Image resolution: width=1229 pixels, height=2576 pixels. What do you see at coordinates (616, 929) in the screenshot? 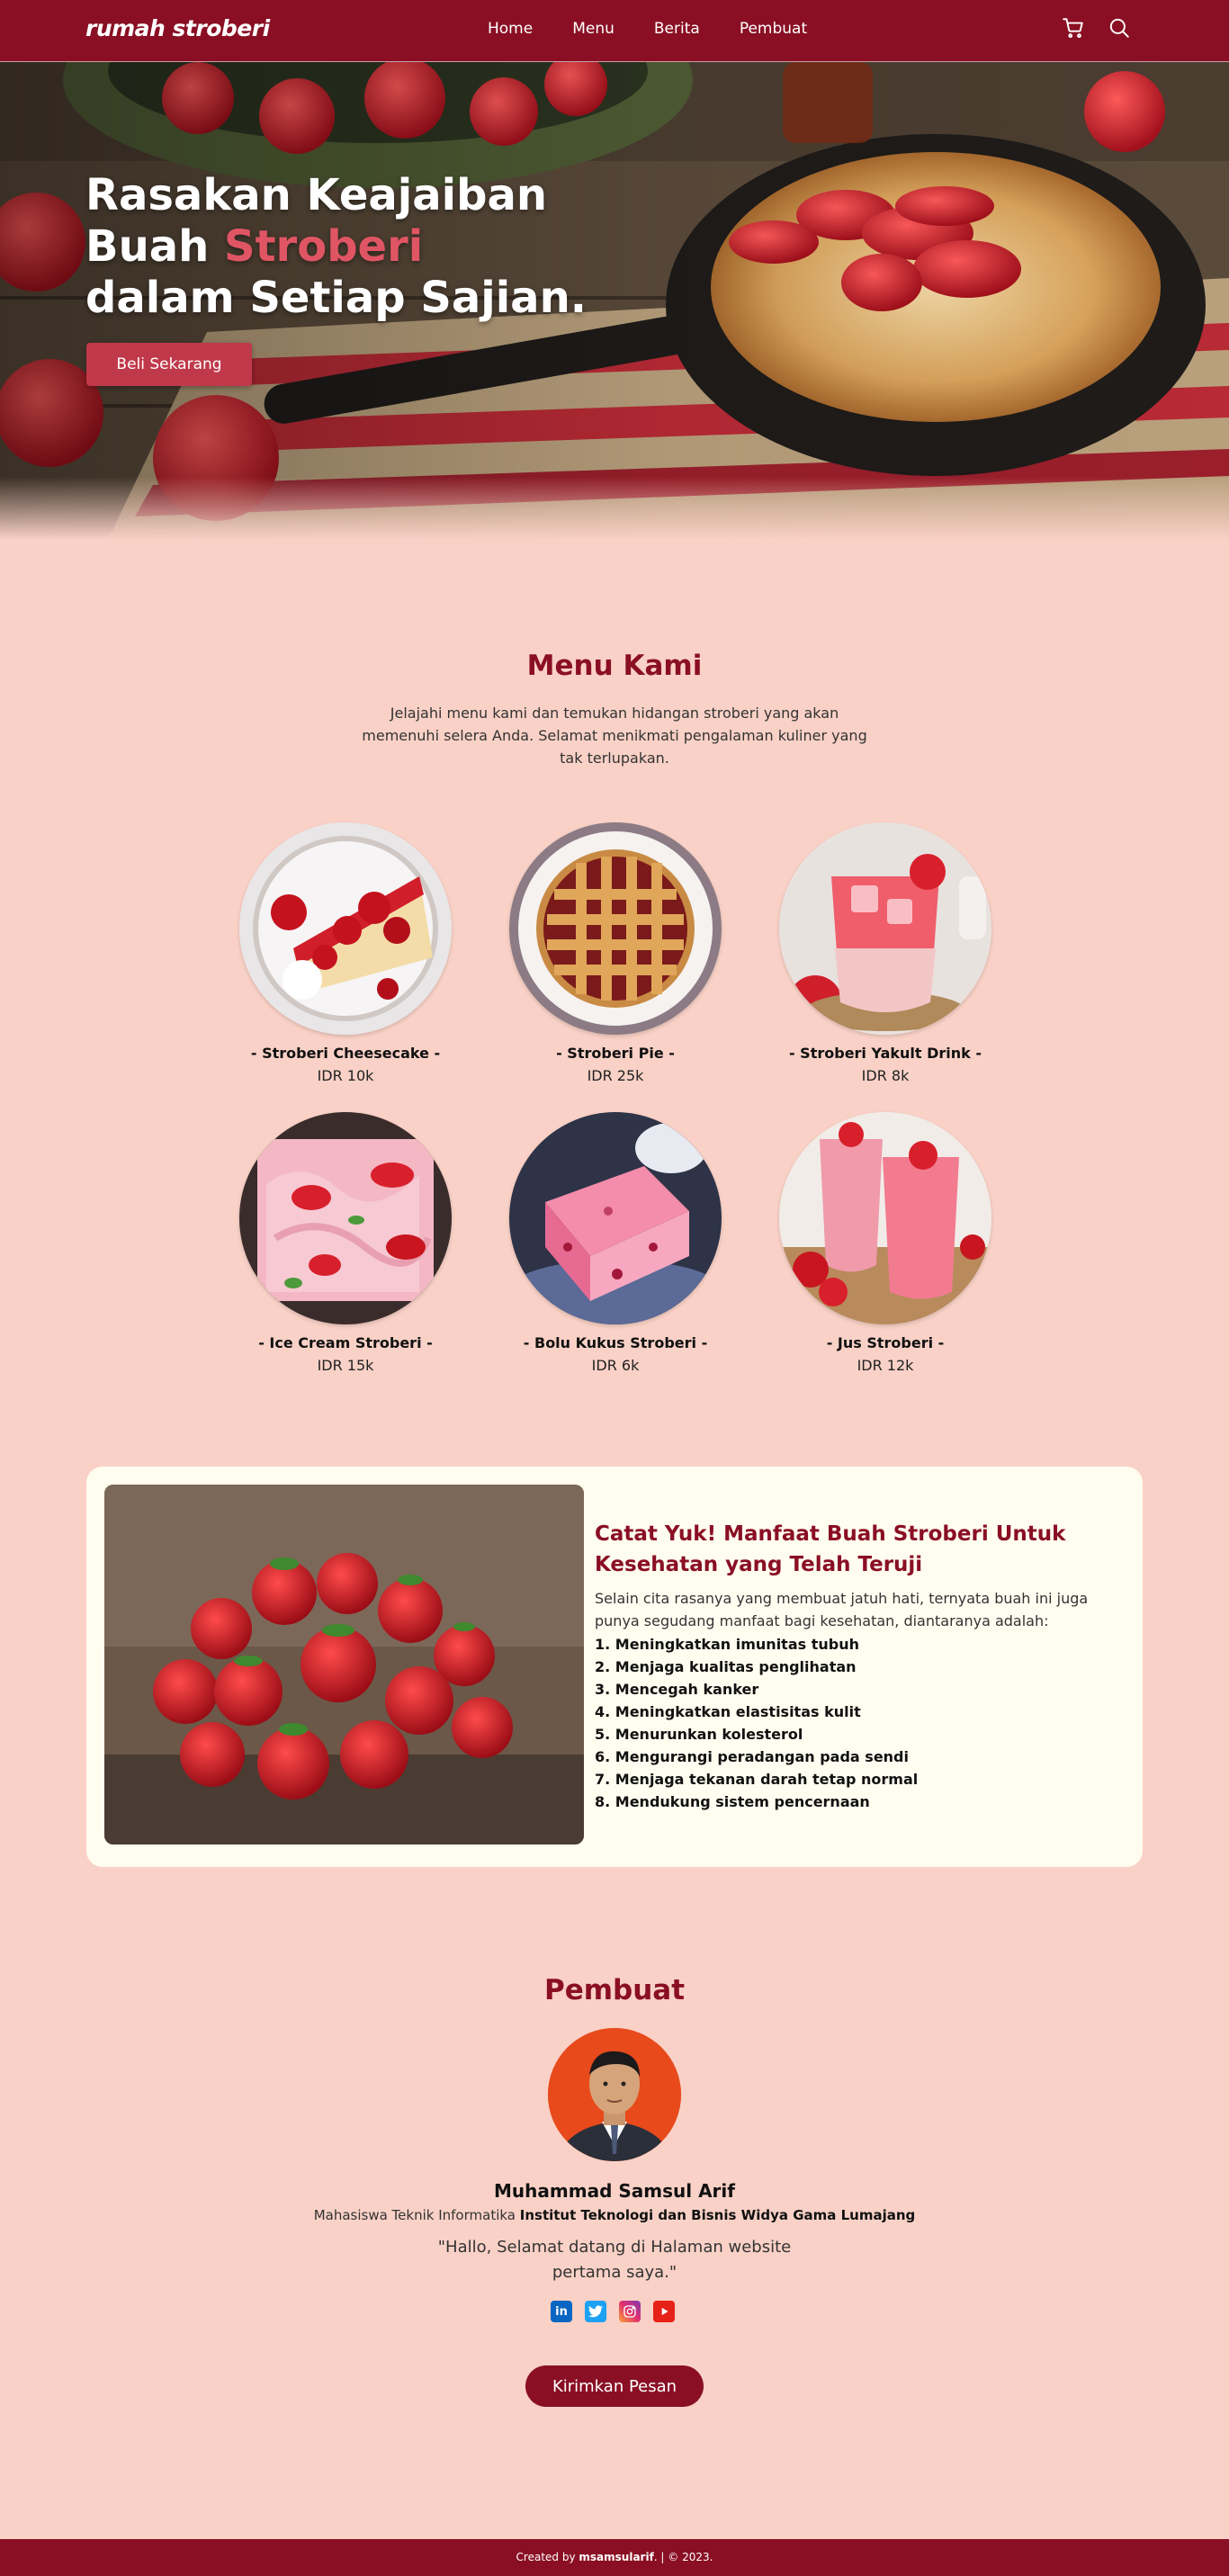
I see `pie-image` at bounding box center [616, 929].